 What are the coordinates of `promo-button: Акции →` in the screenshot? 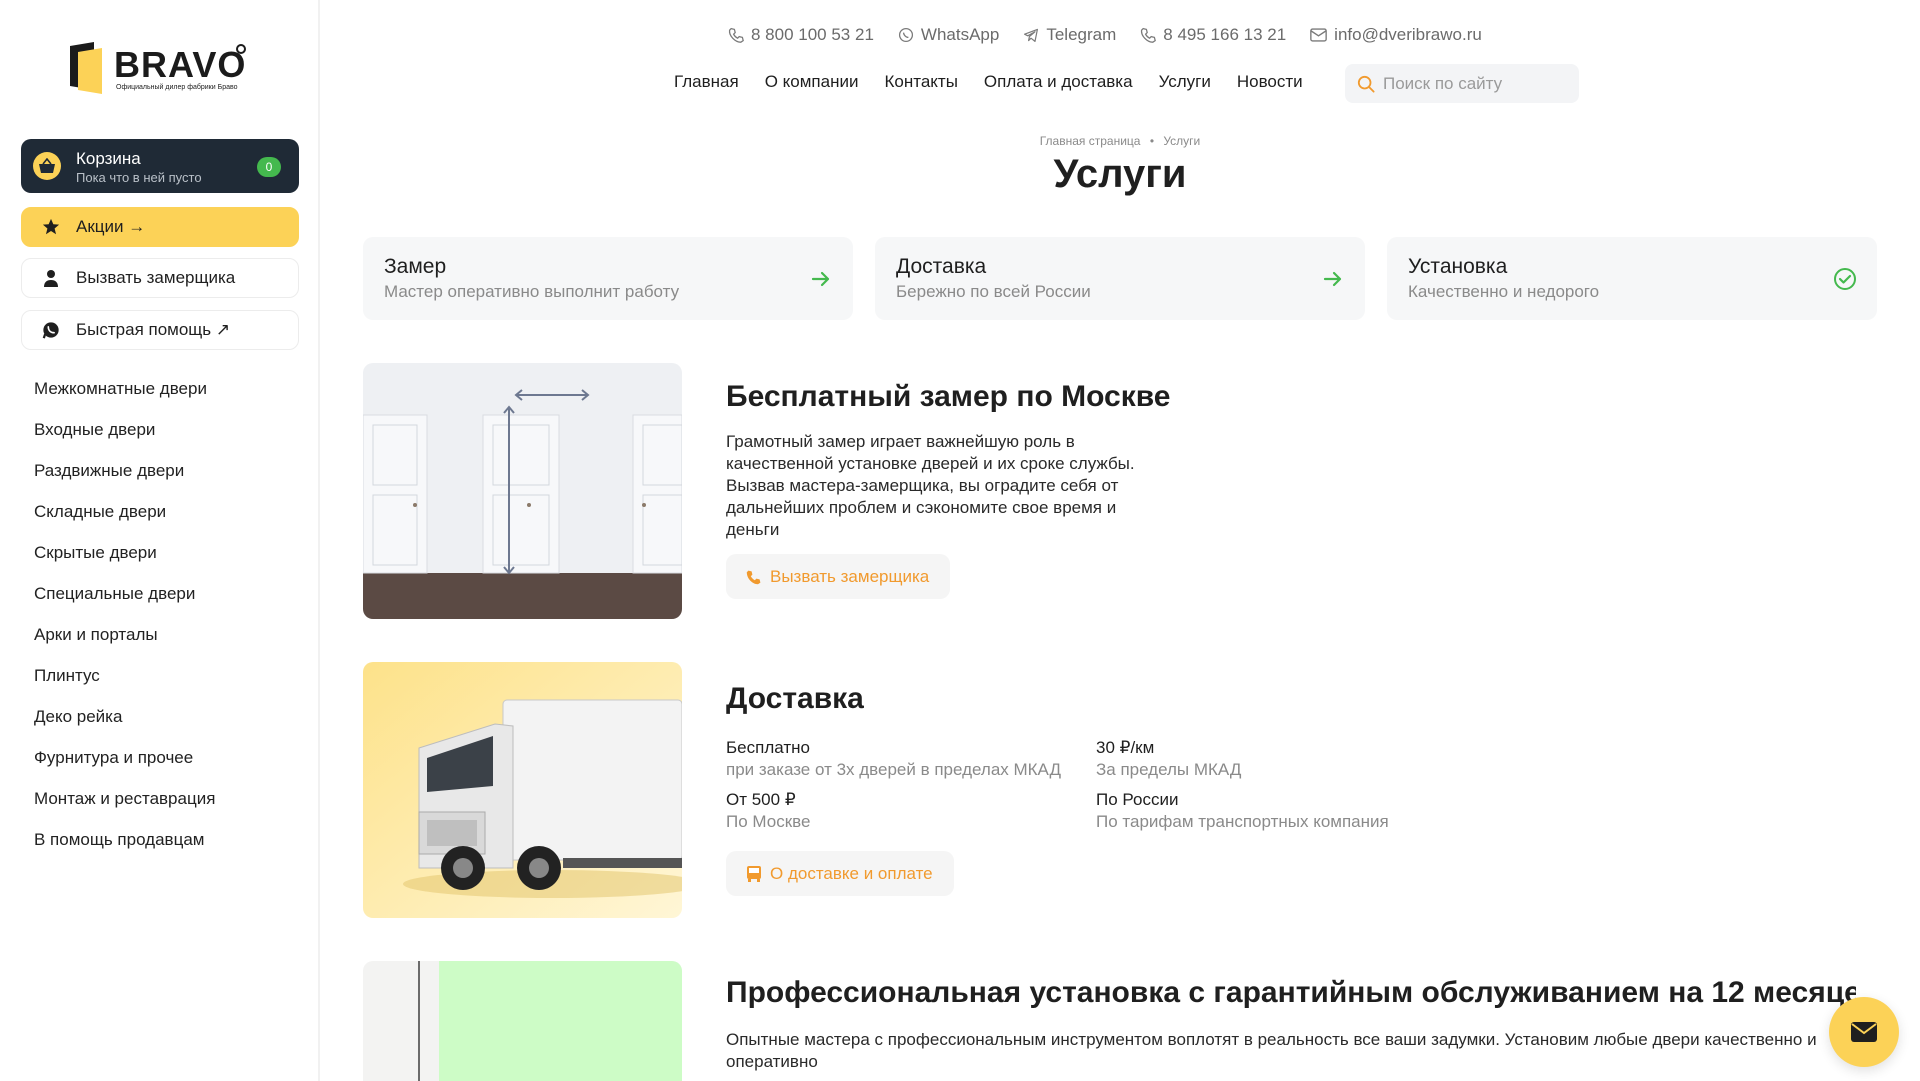 It's located at (160, 227).